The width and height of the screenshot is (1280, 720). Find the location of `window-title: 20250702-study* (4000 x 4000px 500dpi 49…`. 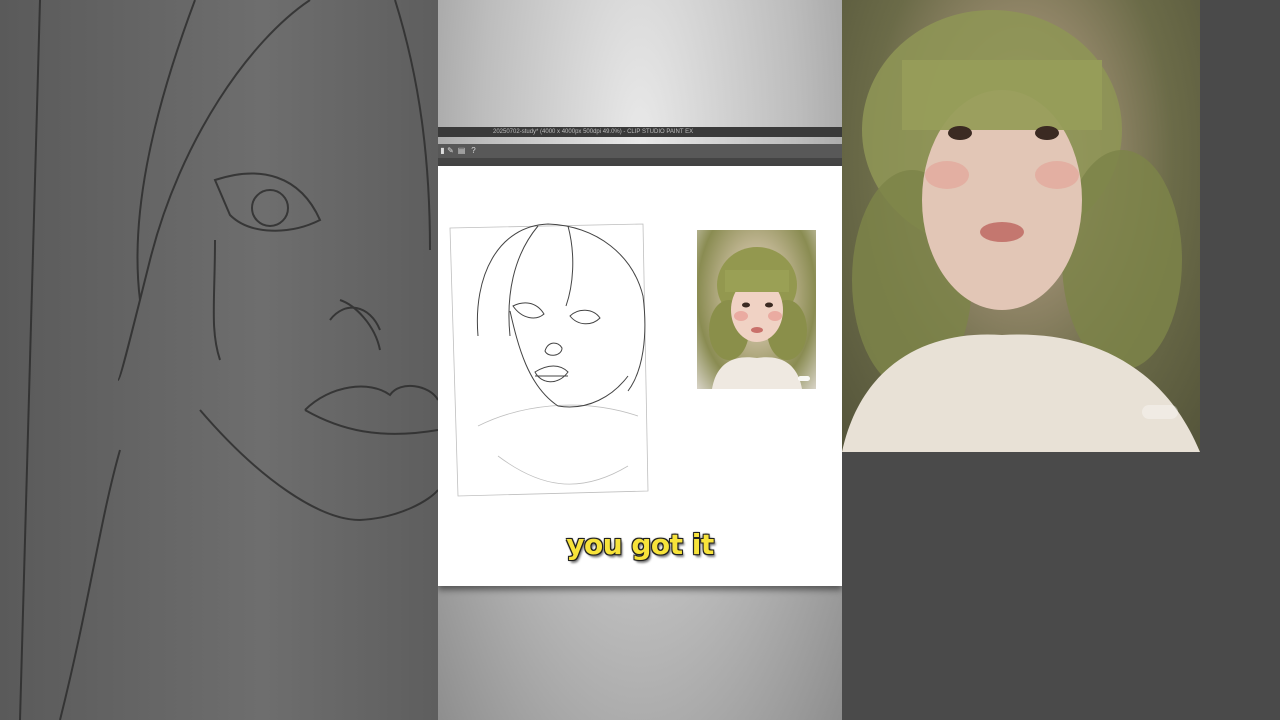

window-title: 20250702-study* (4000 x 4000px 500dpi 49… is located at coordinates (593, 132).